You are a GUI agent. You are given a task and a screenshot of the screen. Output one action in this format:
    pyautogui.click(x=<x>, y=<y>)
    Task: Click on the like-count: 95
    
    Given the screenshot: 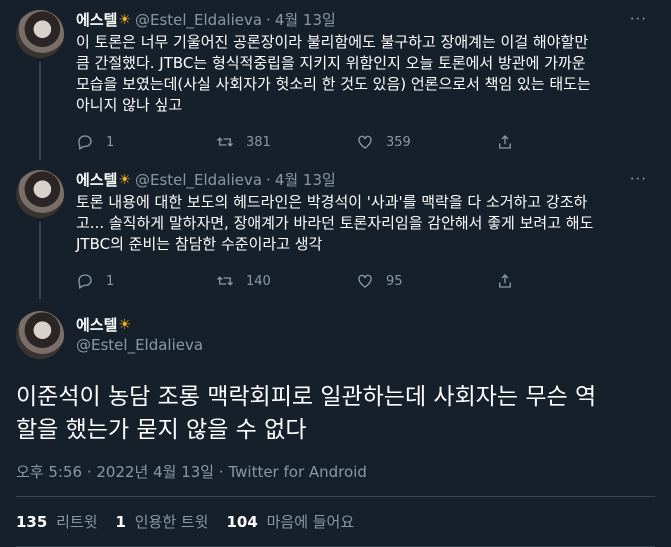 What is the action you would take?
    pyautogui.click(x=394, y=281)
    